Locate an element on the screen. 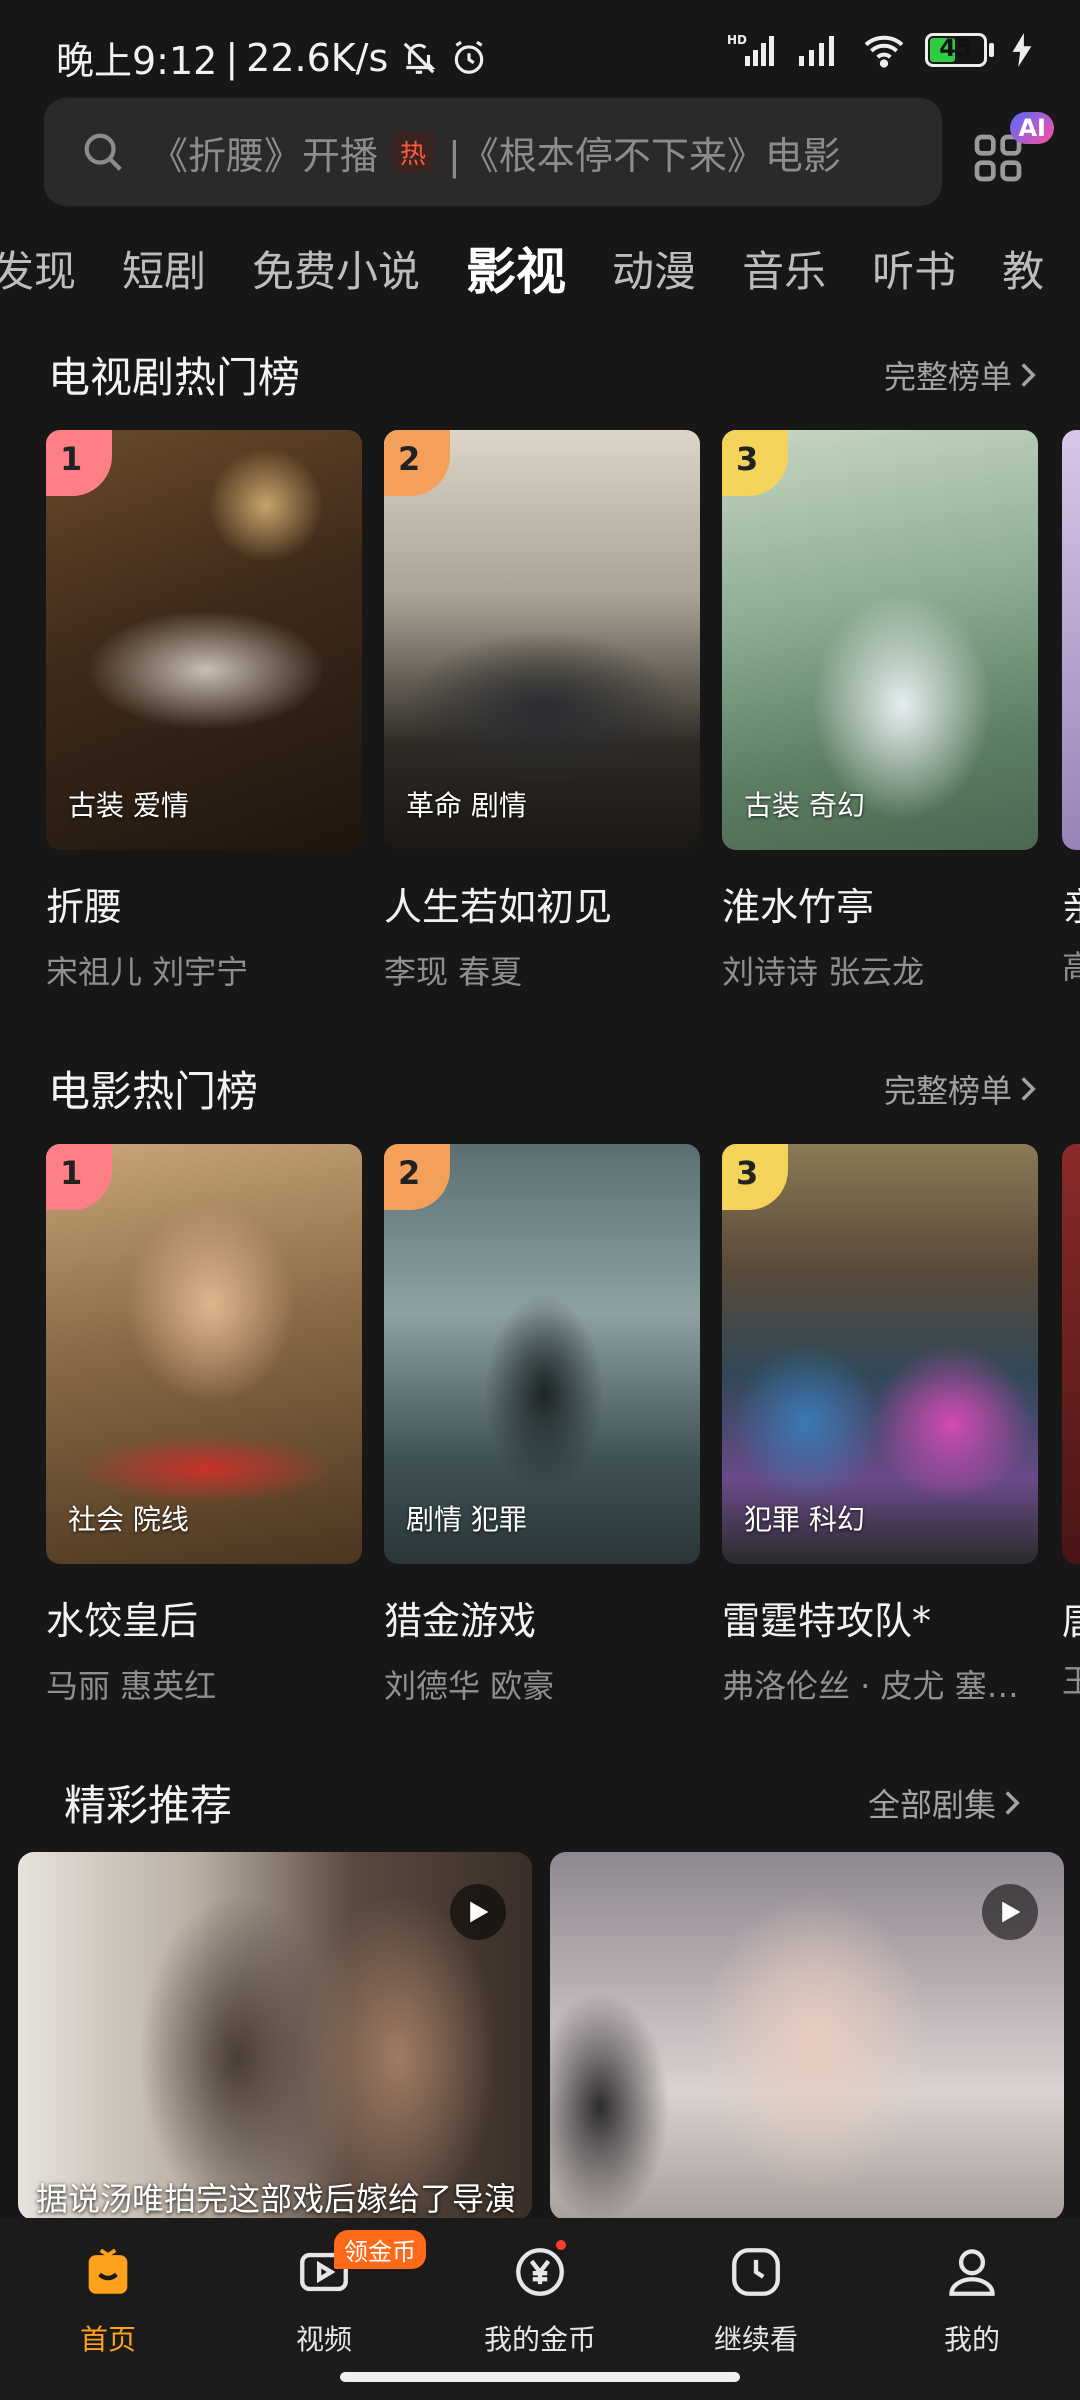 Image resolution: width=1080 pixels, height=2400 pixels. status-bar: 晚上9:12 | 22.6K/s HD 45 is located at coordinates (540, 50).